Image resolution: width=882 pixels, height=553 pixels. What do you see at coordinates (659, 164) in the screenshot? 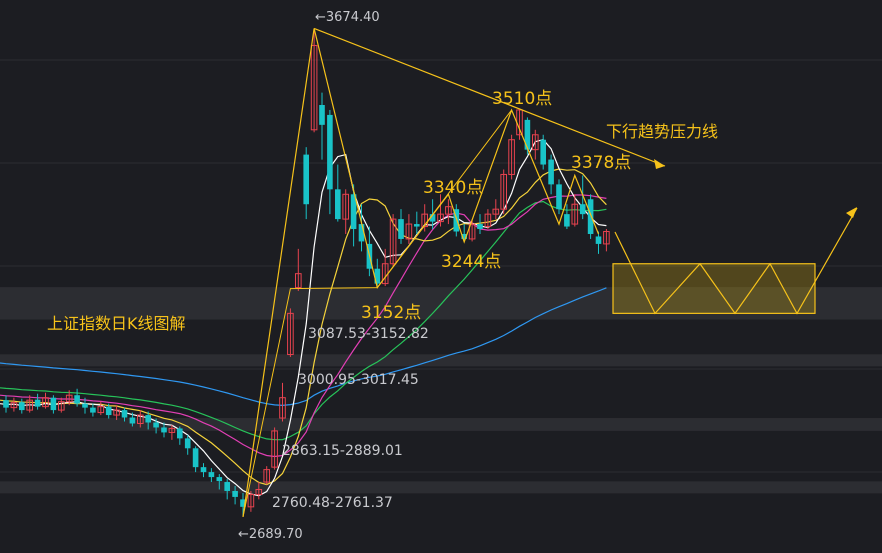
I see `downtrend-arrow-head` at bounding box center [659, 164].